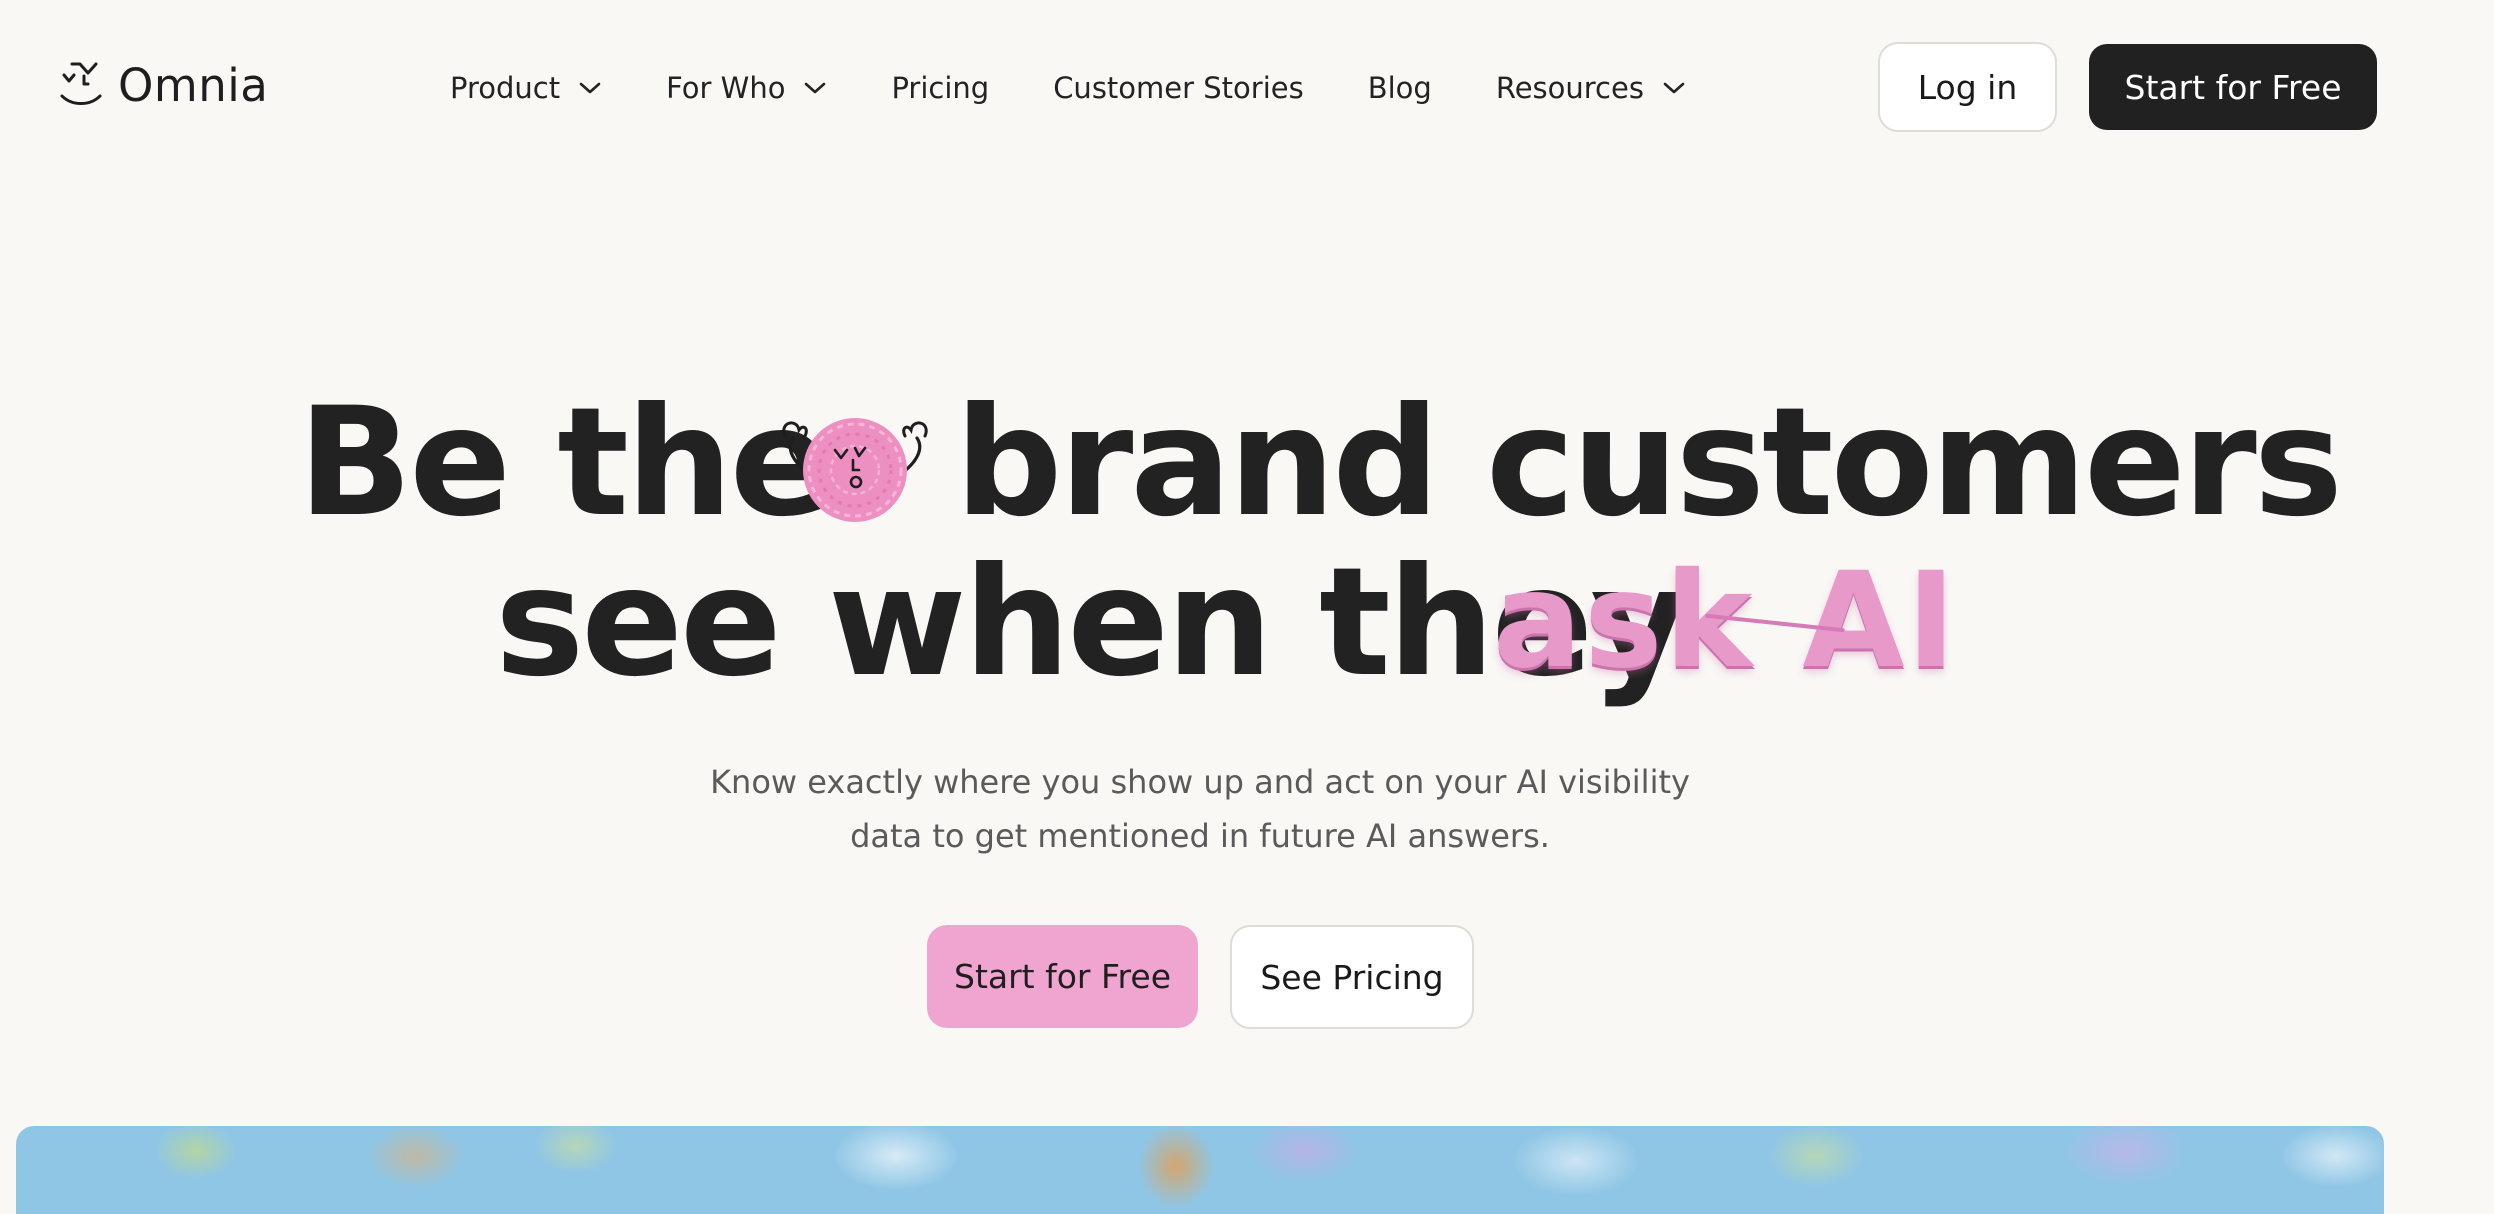 This screenshot has height=1214, width=2494. Describe the element at coordinates (1967, 87) in the screenshot. I see `login-button: Log in` at that location.